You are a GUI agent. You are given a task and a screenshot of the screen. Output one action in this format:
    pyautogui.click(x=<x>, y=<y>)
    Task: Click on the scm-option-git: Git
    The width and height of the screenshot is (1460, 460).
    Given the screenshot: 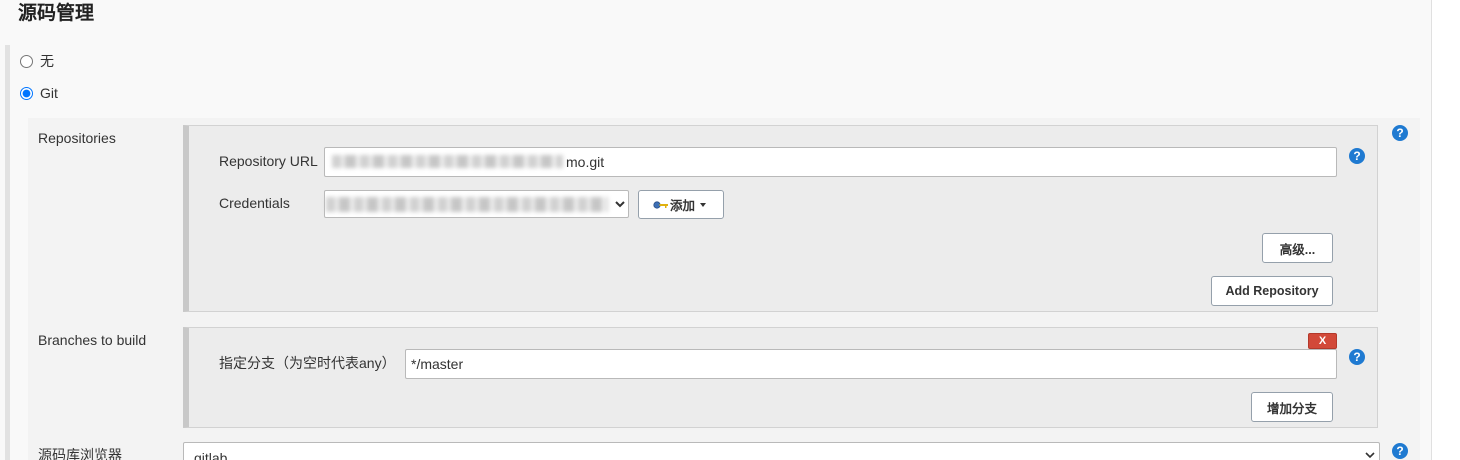 What is the action you would take?
    pyautogui.click(x=39, y=93)
    